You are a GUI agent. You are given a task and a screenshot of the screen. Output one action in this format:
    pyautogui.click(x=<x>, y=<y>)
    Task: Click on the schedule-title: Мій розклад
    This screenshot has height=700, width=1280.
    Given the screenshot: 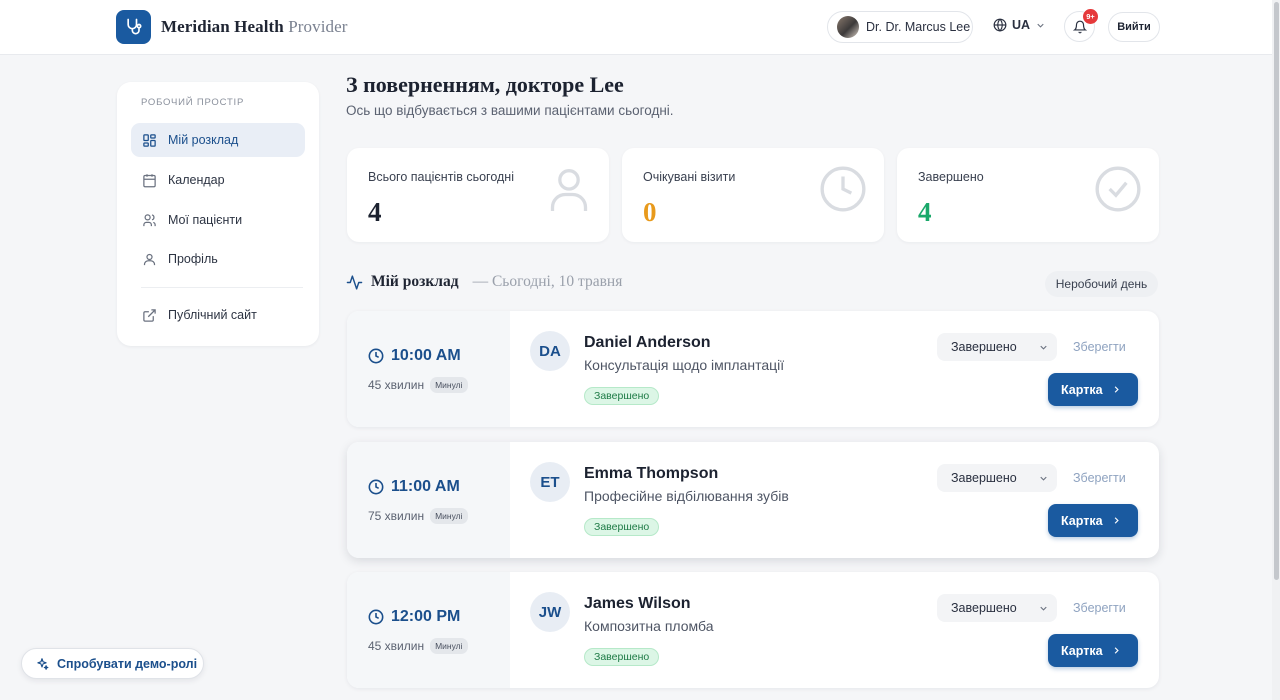 What is the action you would take?
    pyautogui.click(x=415, y=281)
    